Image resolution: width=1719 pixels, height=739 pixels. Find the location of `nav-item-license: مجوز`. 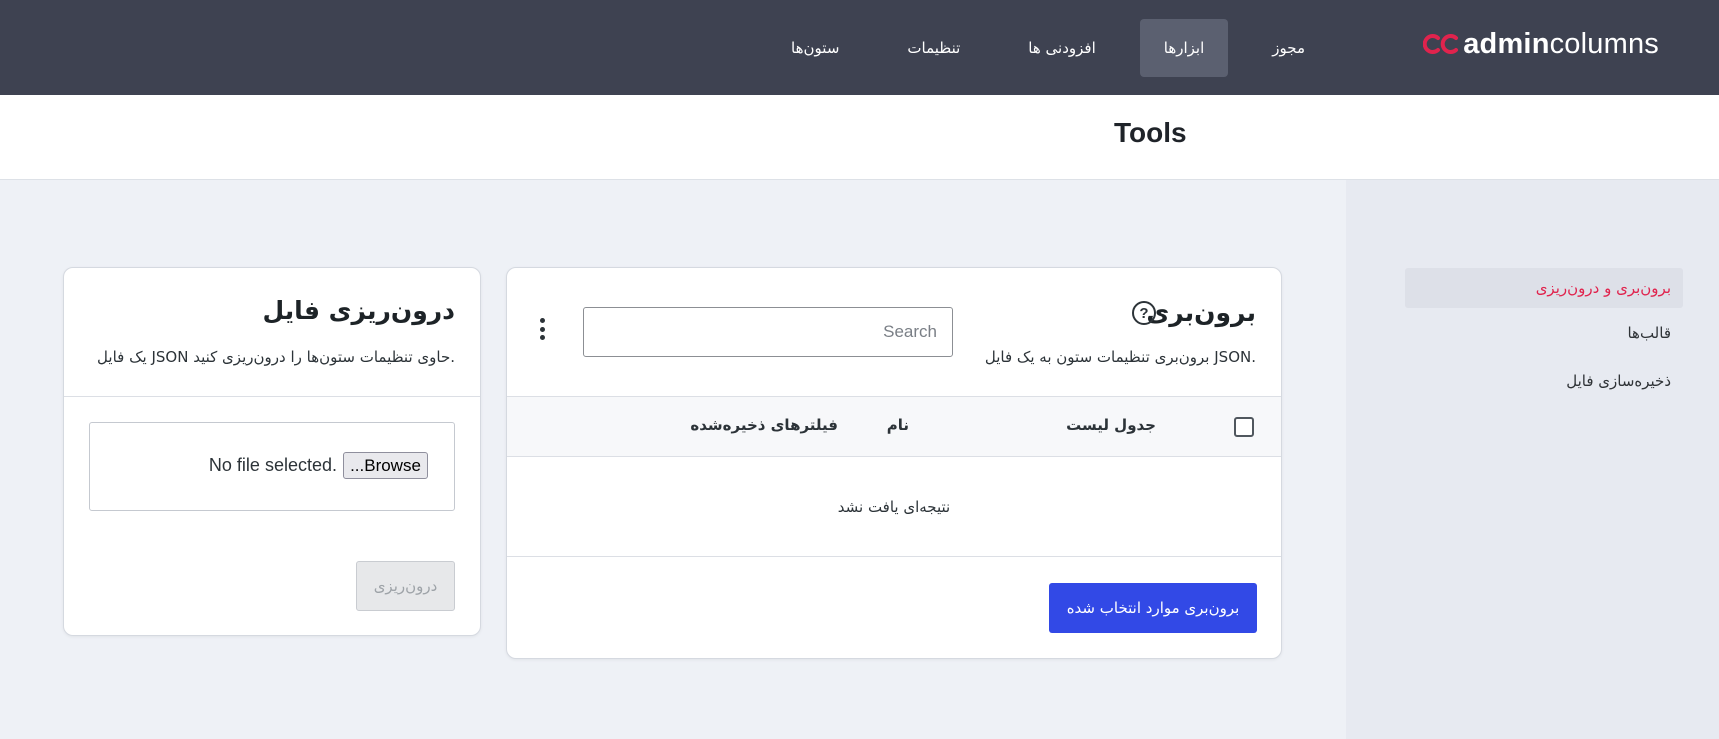

nav-item-license: مجوز is located at coordinates (1288, 48).